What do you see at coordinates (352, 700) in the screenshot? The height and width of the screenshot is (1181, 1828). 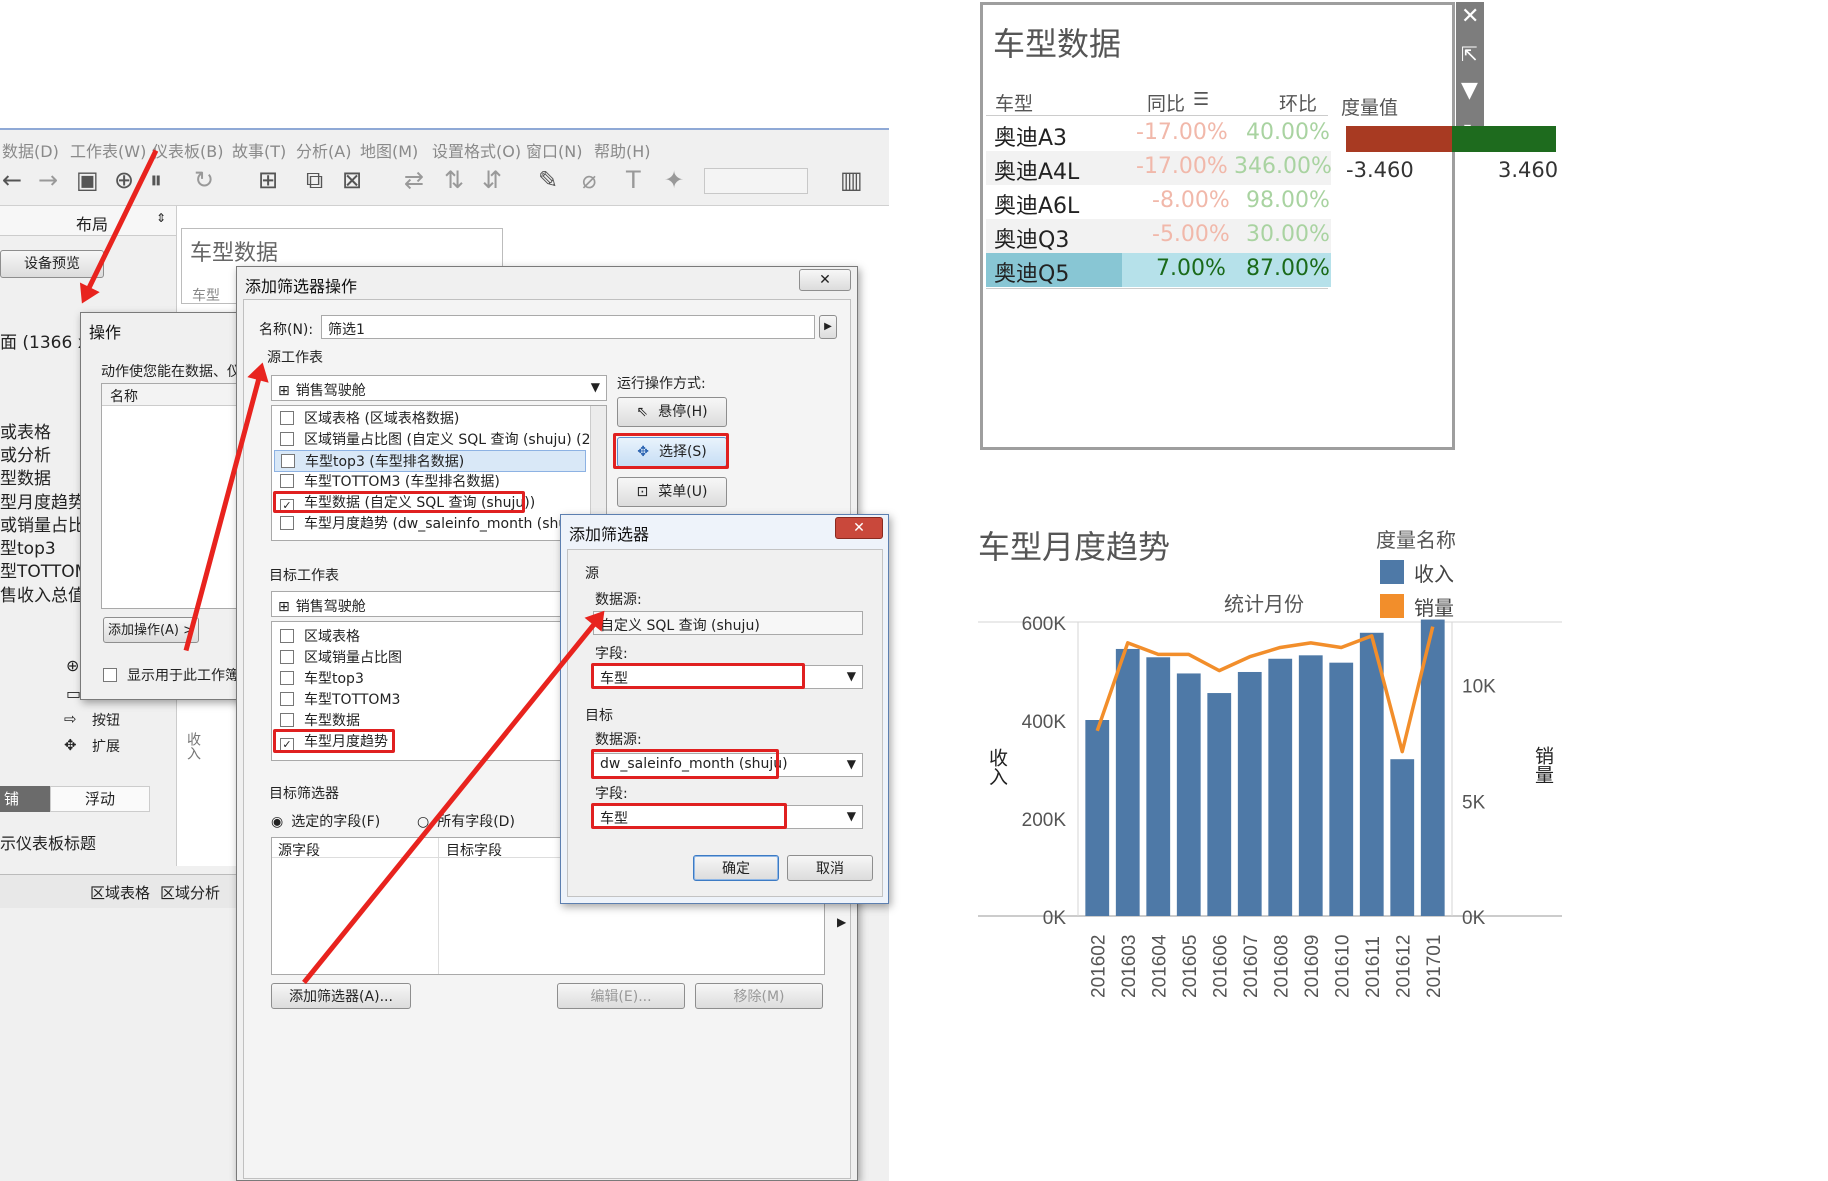 I see `target-sheet-label: 车型TOTTOM3` at bounding box center [352, 700].